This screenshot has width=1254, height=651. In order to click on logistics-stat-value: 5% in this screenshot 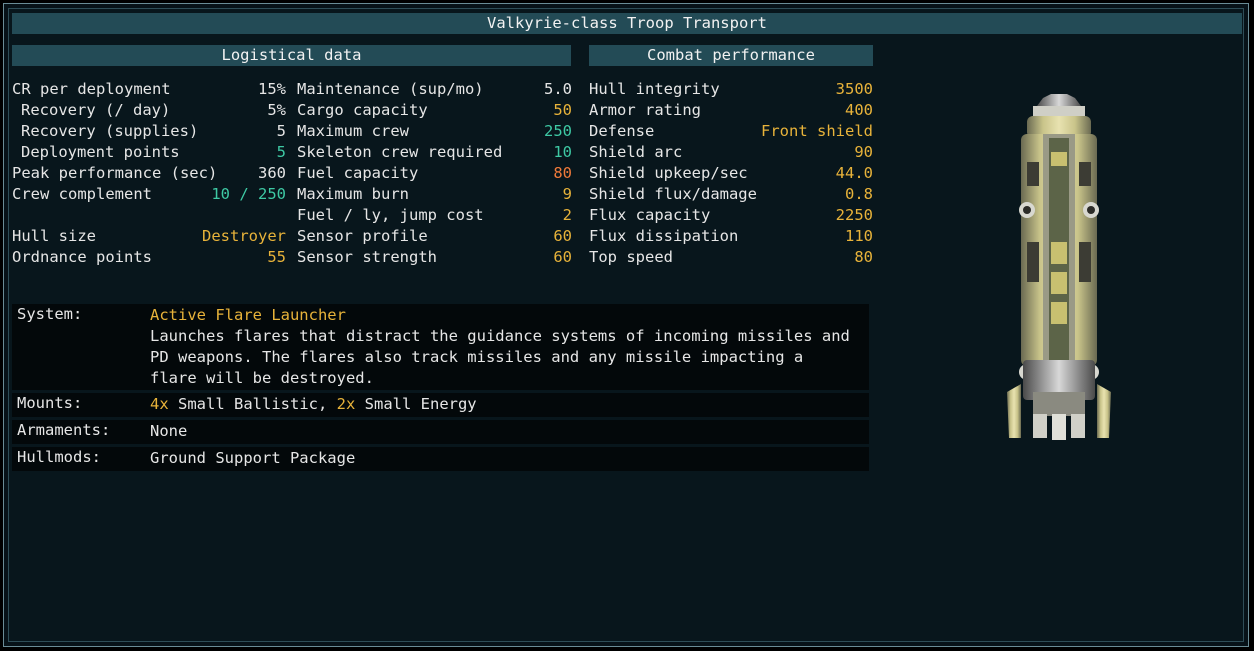, I will do `click(276, 110)`.